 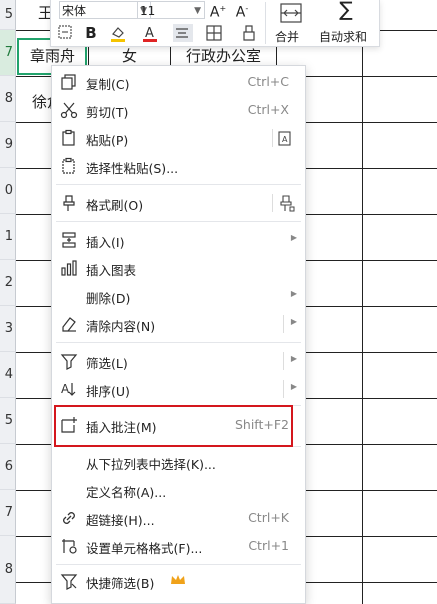 What do you see at coordinates (69, 82) in the screenshot?
I see `copy-icon` at bounding box center [69, 82].